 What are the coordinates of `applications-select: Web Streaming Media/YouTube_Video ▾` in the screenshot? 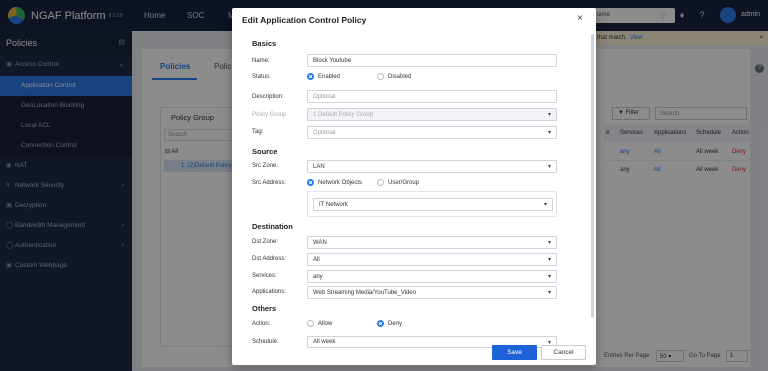 It's located at (432, 292).